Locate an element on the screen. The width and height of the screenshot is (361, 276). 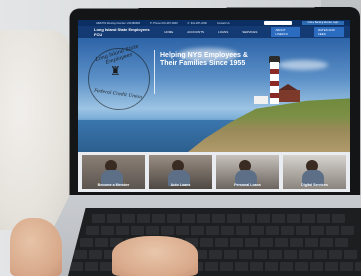
tile-label: Personal Loans is located at coordinates (247, 185).